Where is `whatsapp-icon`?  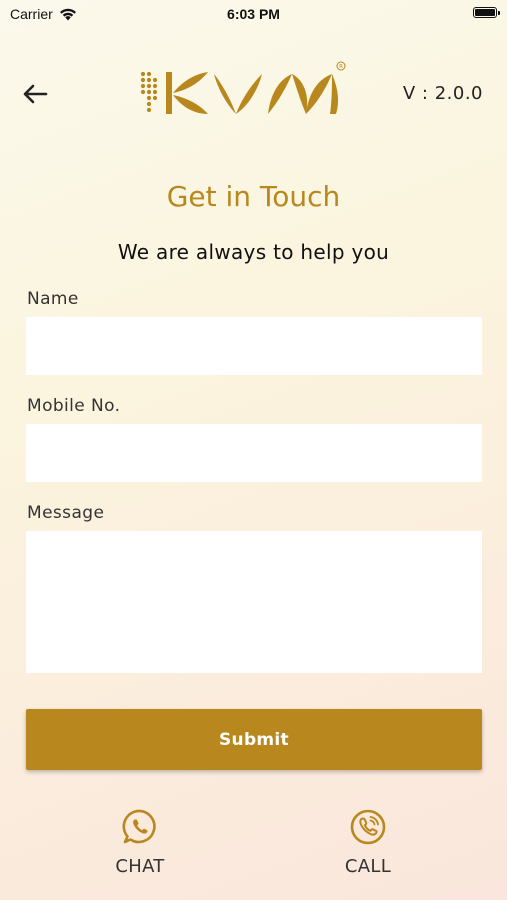
whatsapp-icon is located at coordinates (139, 826).